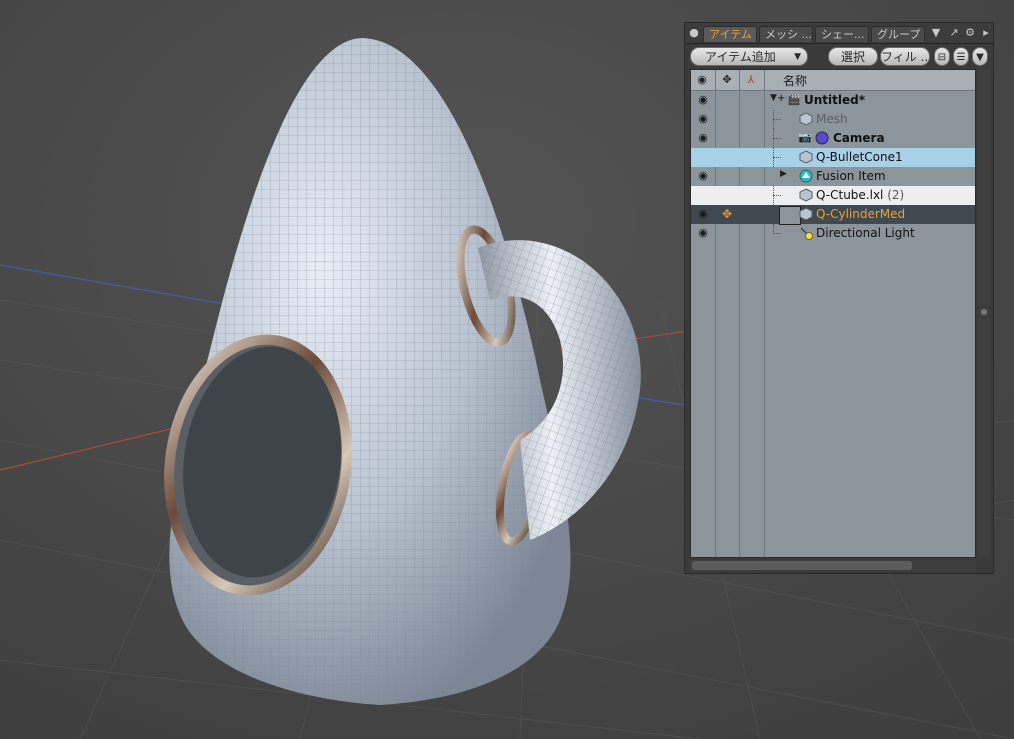 This screenshot has height=739, width=1014. Describe the element at coordinates (694, 33) in the screenshot. I see `panel-menu-icon: ●` at that location.